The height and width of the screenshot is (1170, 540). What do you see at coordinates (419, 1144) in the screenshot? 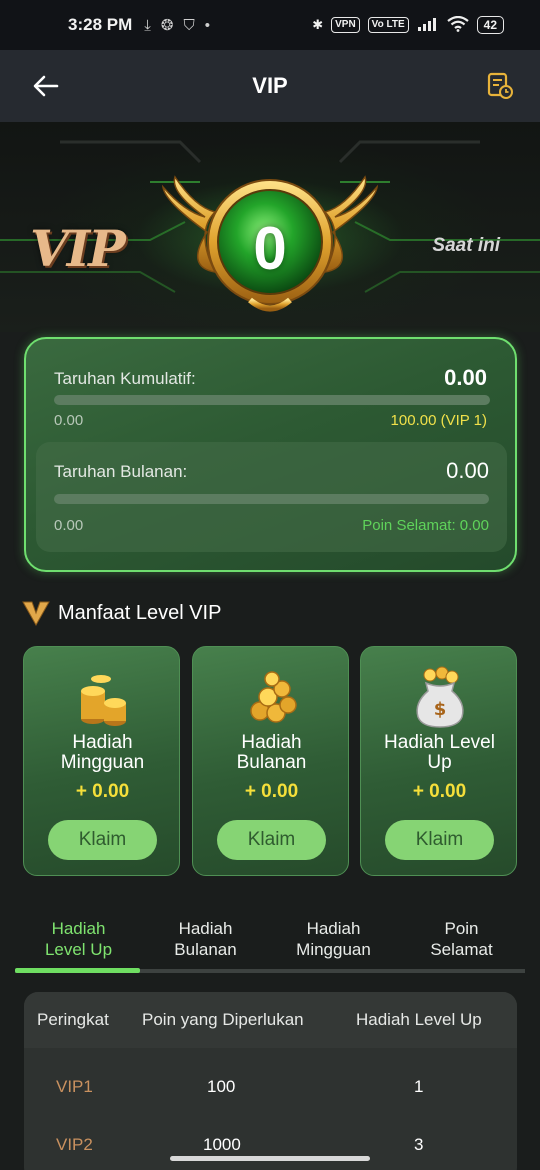
I see `cell-level-up-reward: 3` at bounding box center [419, 1144].